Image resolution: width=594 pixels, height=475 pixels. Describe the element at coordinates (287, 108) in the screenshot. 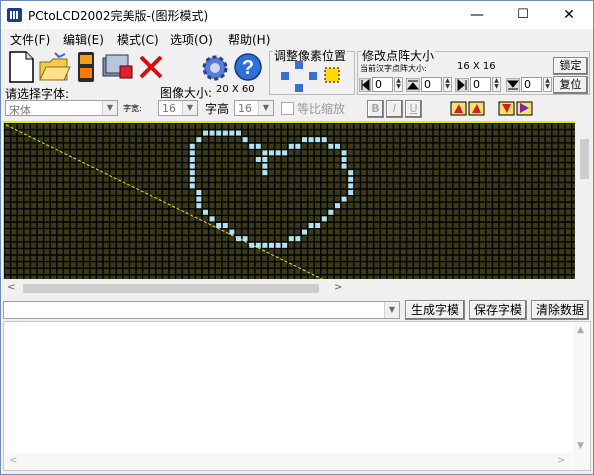

I see `proportional-checkbox` at that location.